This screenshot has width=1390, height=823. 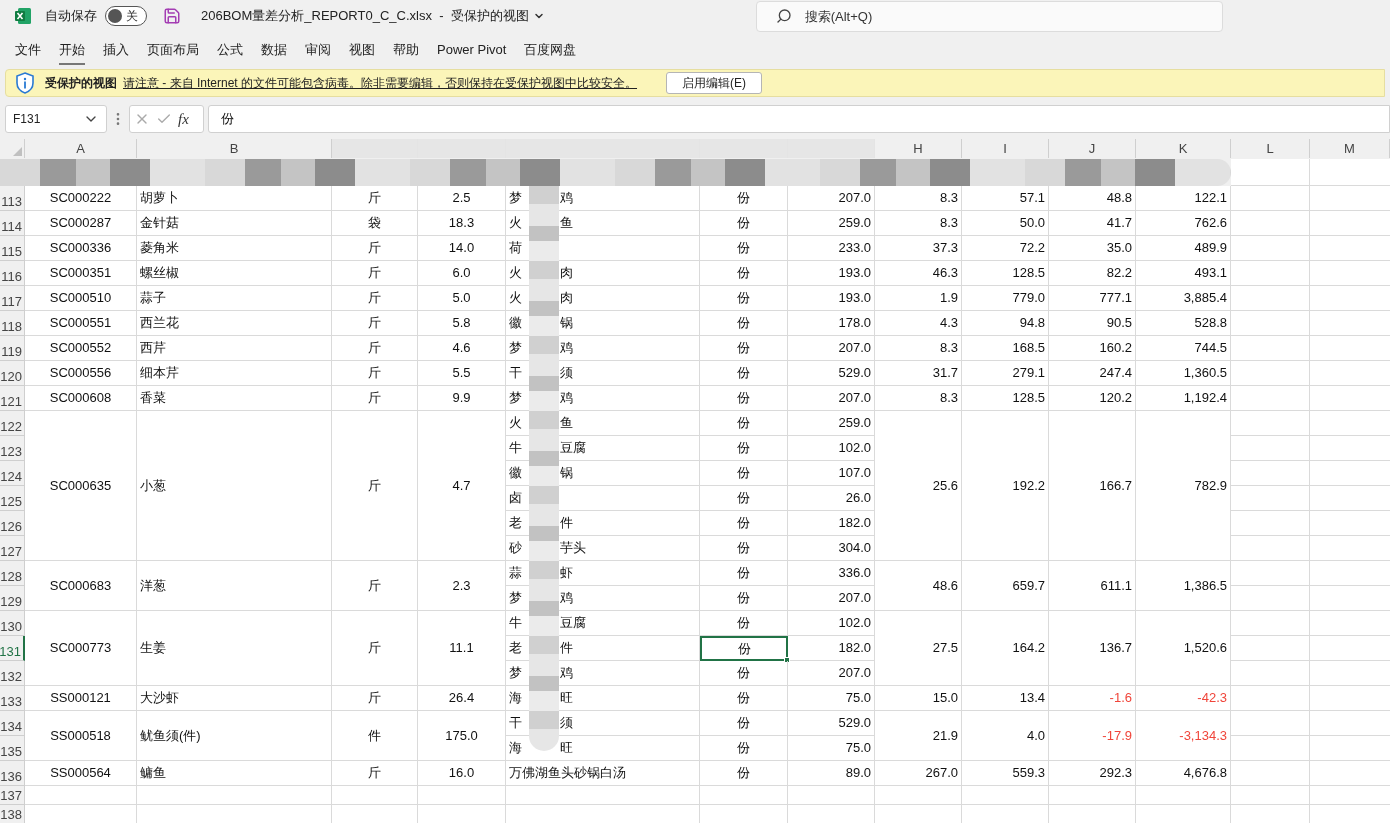 What do you see at coordinates (12, 623) in the screenshot?
I see `row-header: 130` at bounding box center [12, 623].